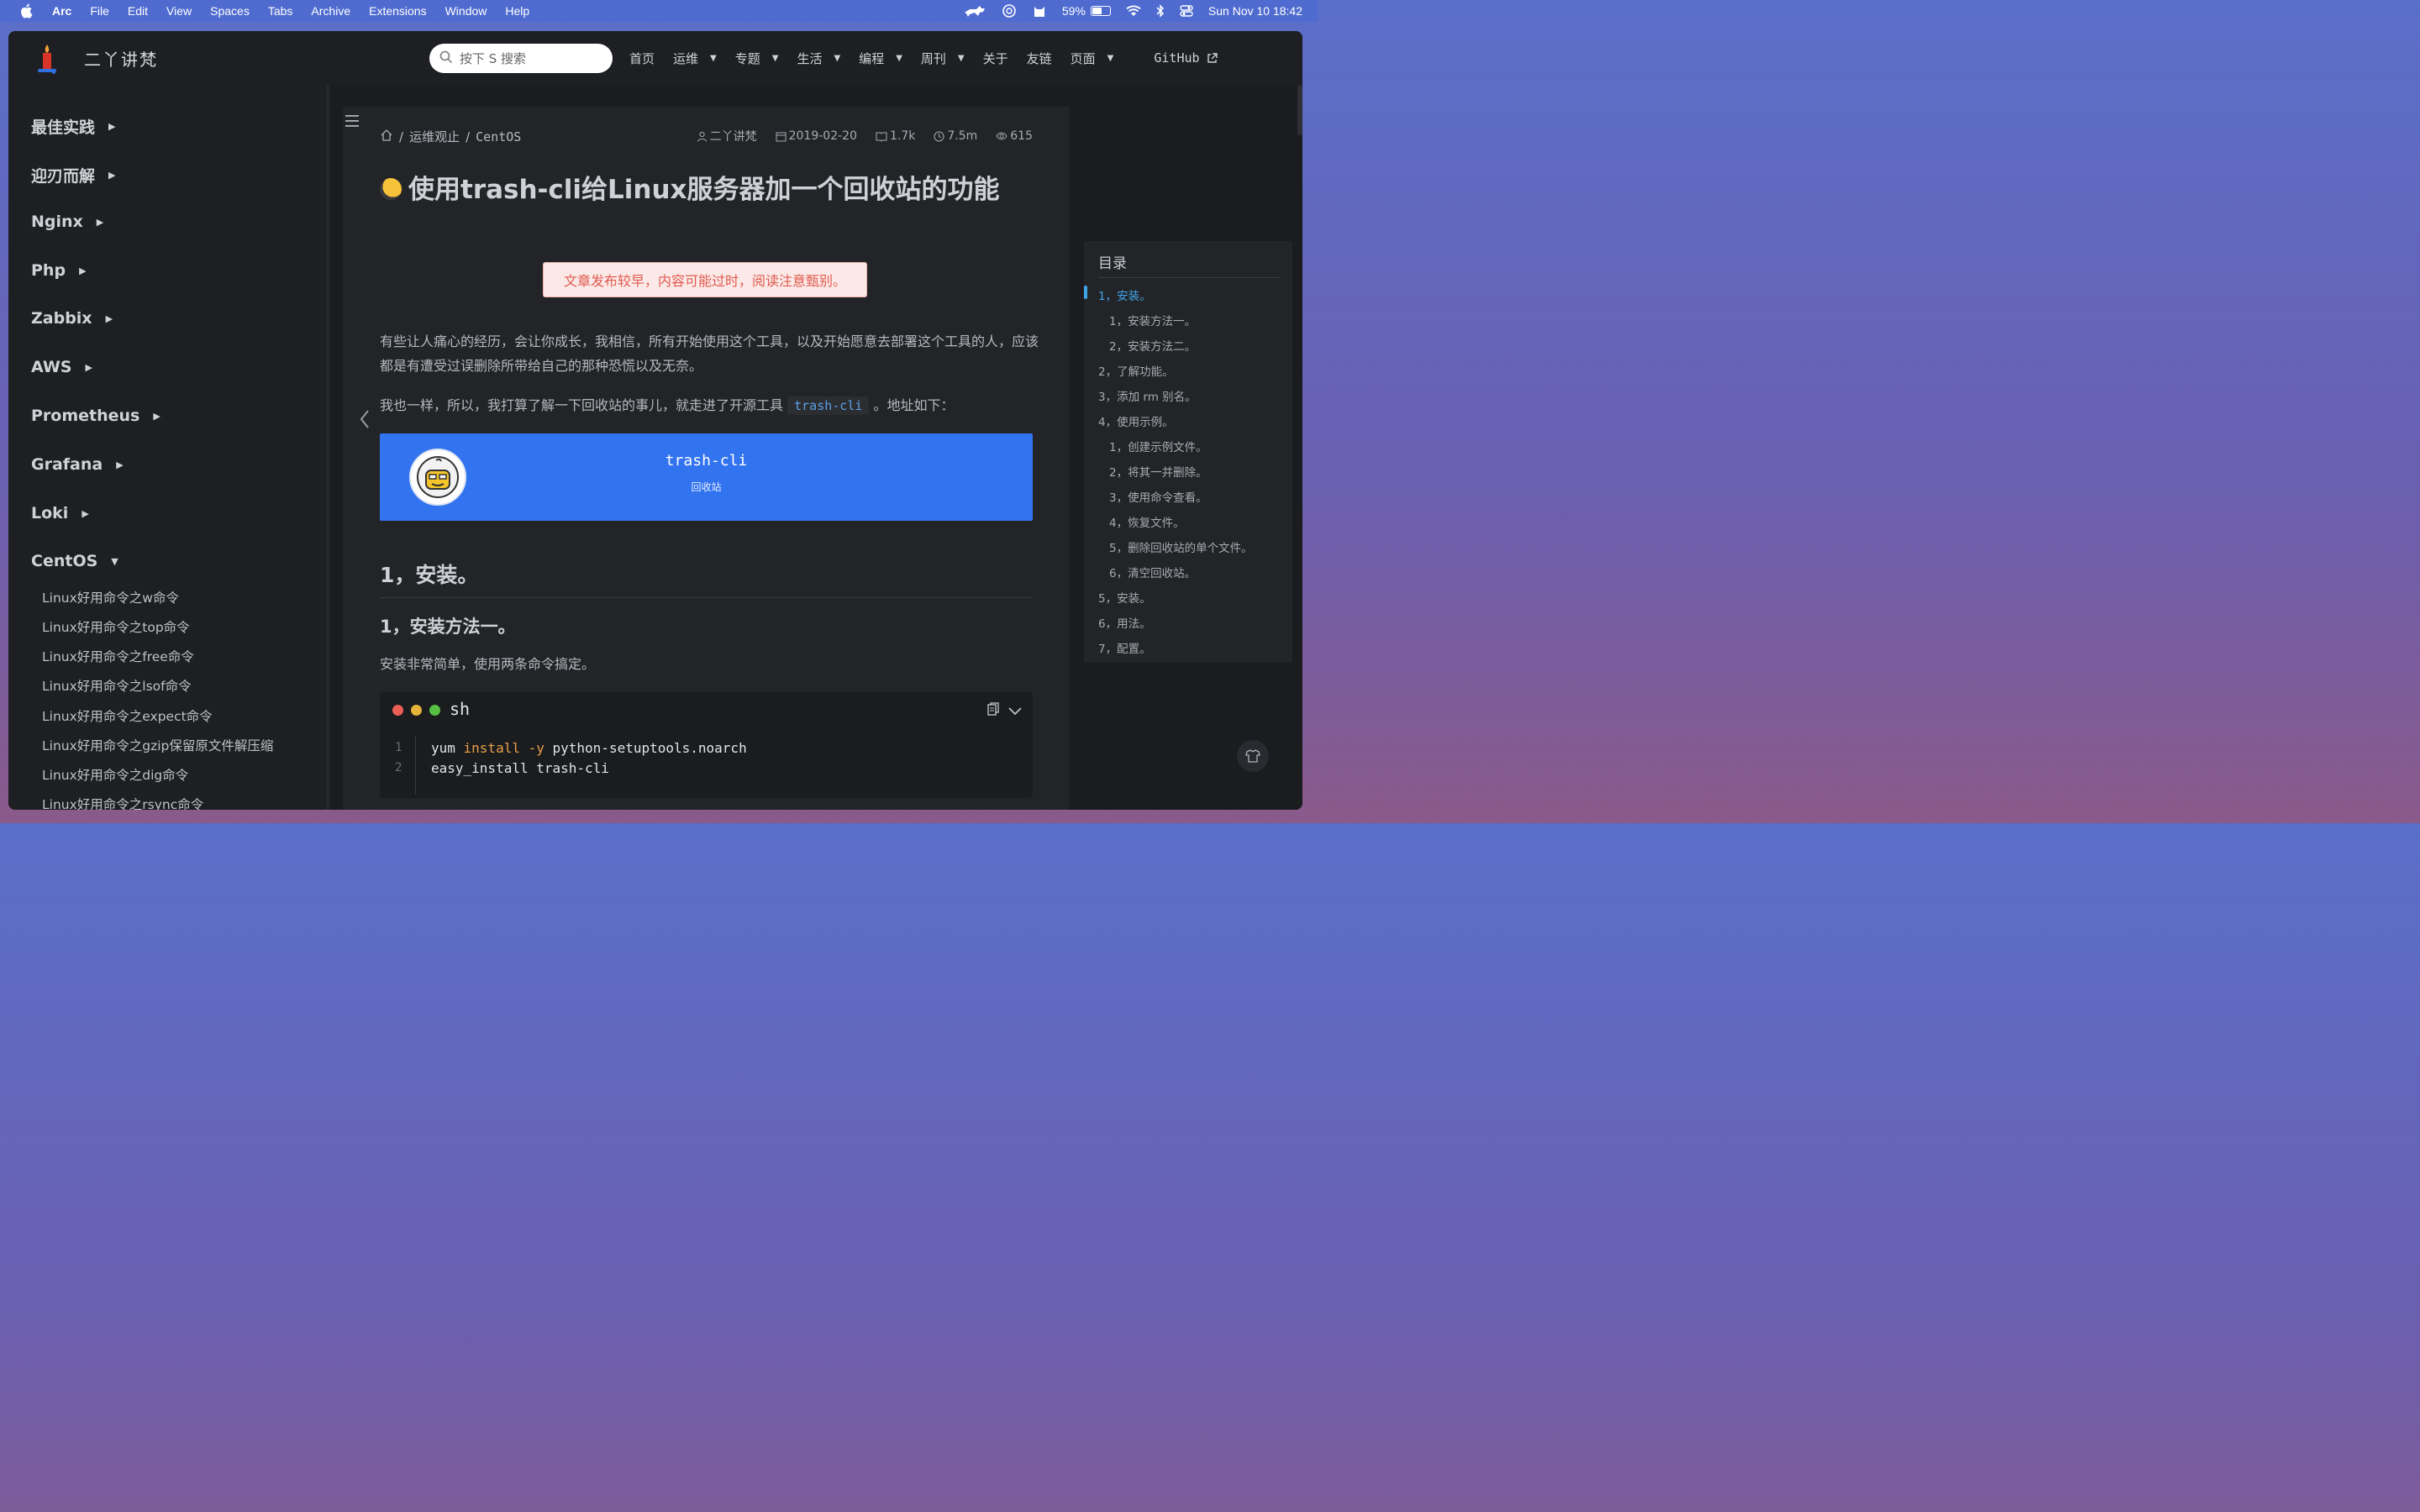 Image resolution: width=2420 pixels, height=1512 pixels. Describe the element at coordinates (230, 11) in the screenshot. I see `menu-spaces: Spaces` at that location.